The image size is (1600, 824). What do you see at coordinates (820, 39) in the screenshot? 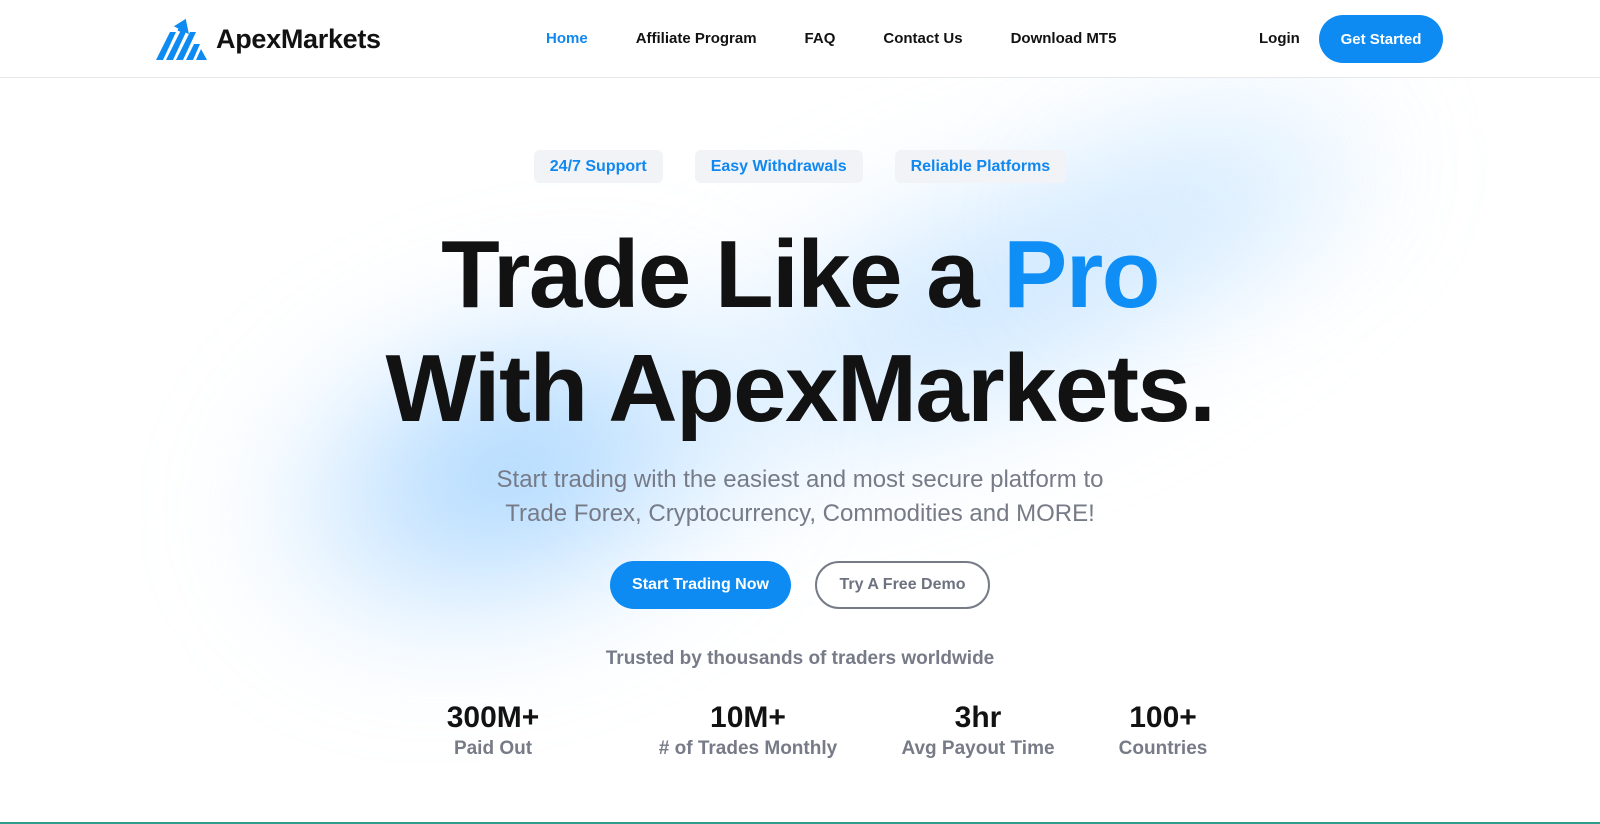
I see `nav-link-faq: FAQ` at bounding box center [820, 39].